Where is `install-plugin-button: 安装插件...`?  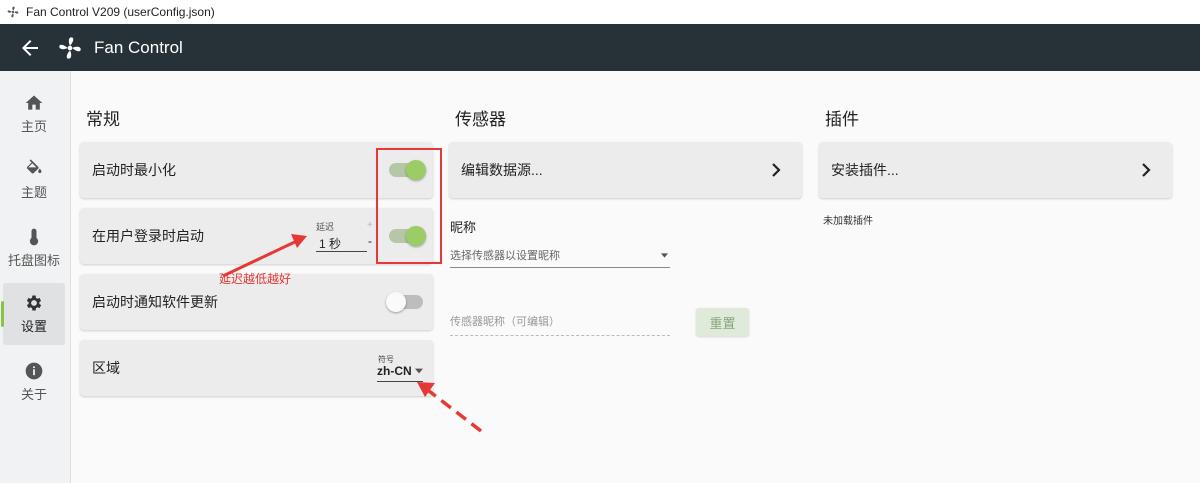 install-plugin-button: 安装插件... is located at coordinates (995, 170).